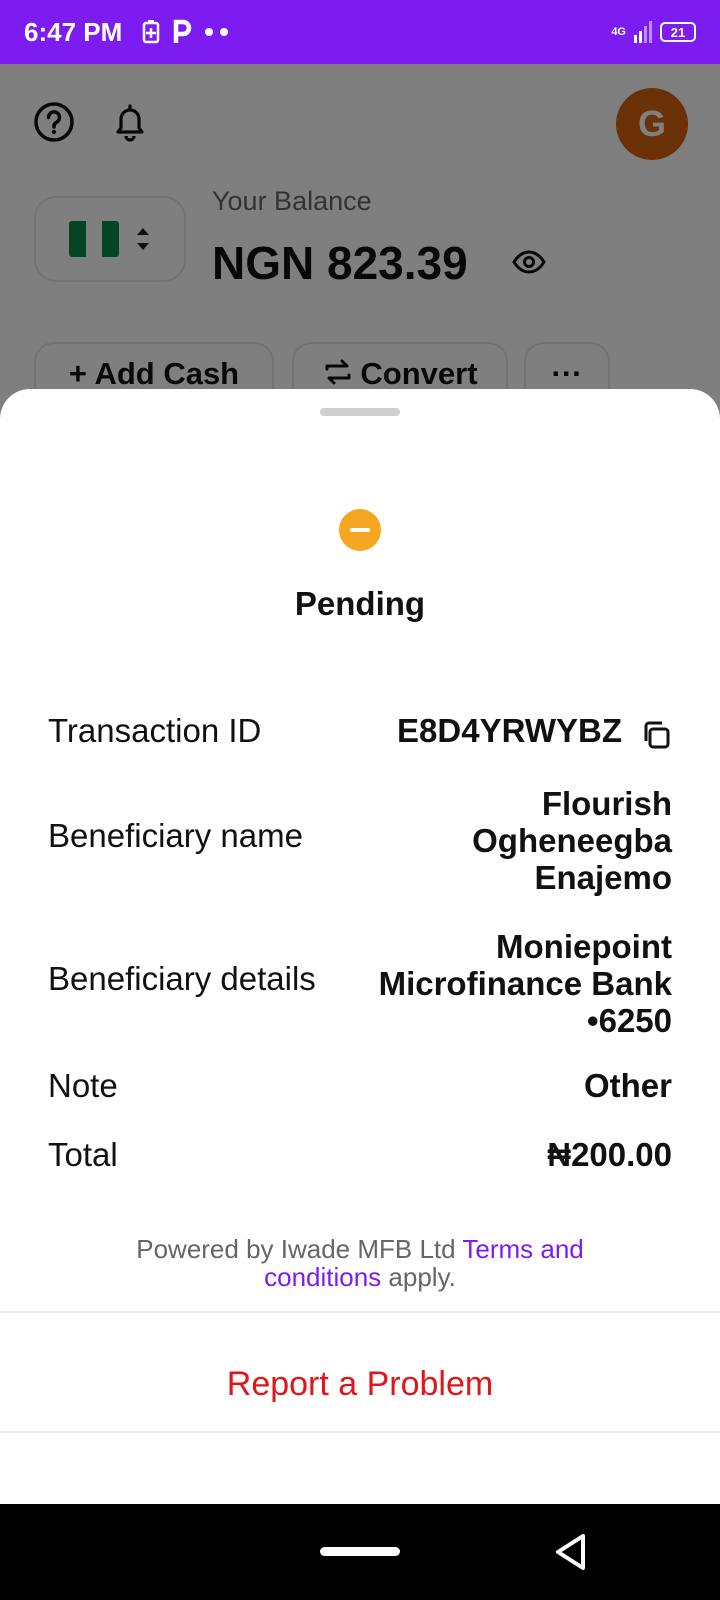  What do you see at coordinates (217, 32) in the screenshot?
I see `more-notifications-icon` at bounding box center [217, 32].